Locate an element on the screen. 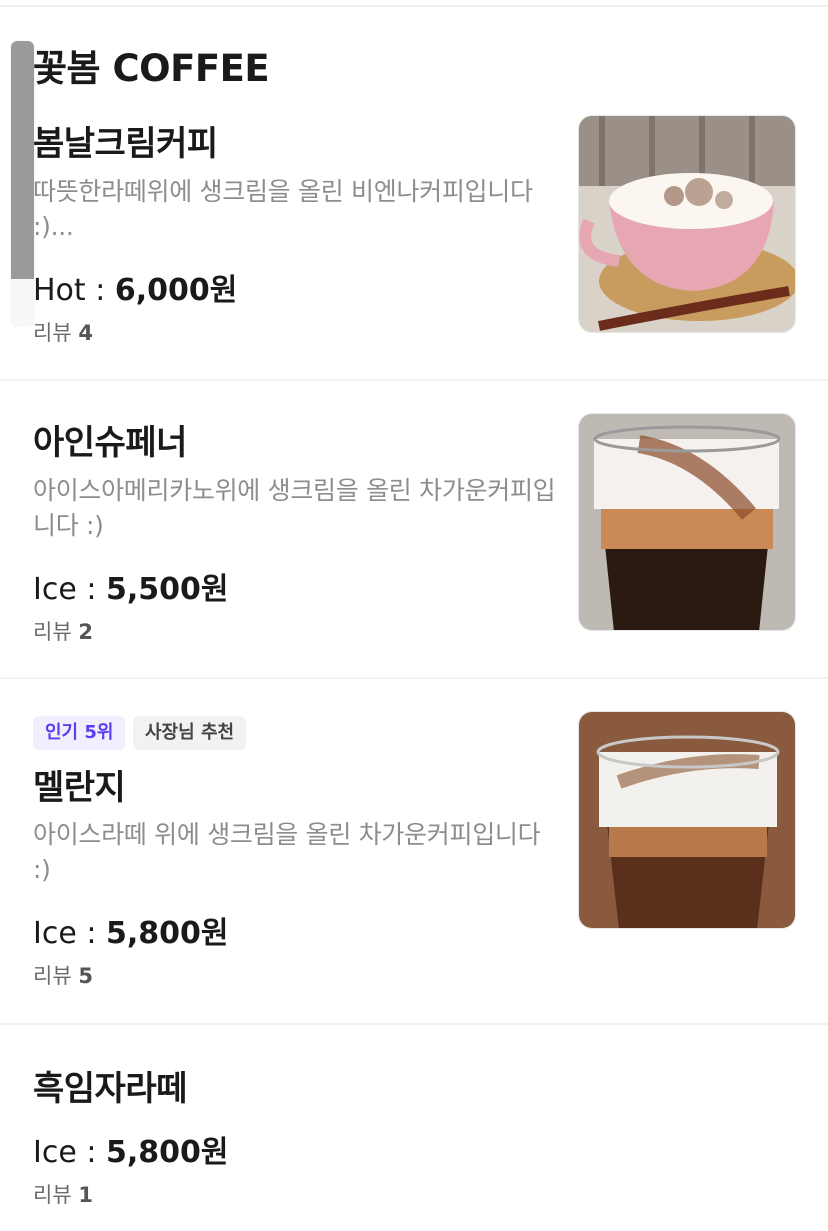 The width and height of the screenshot is (828, 1231). item-name: 봄날크림커피 is located at coordinates (125, 144).